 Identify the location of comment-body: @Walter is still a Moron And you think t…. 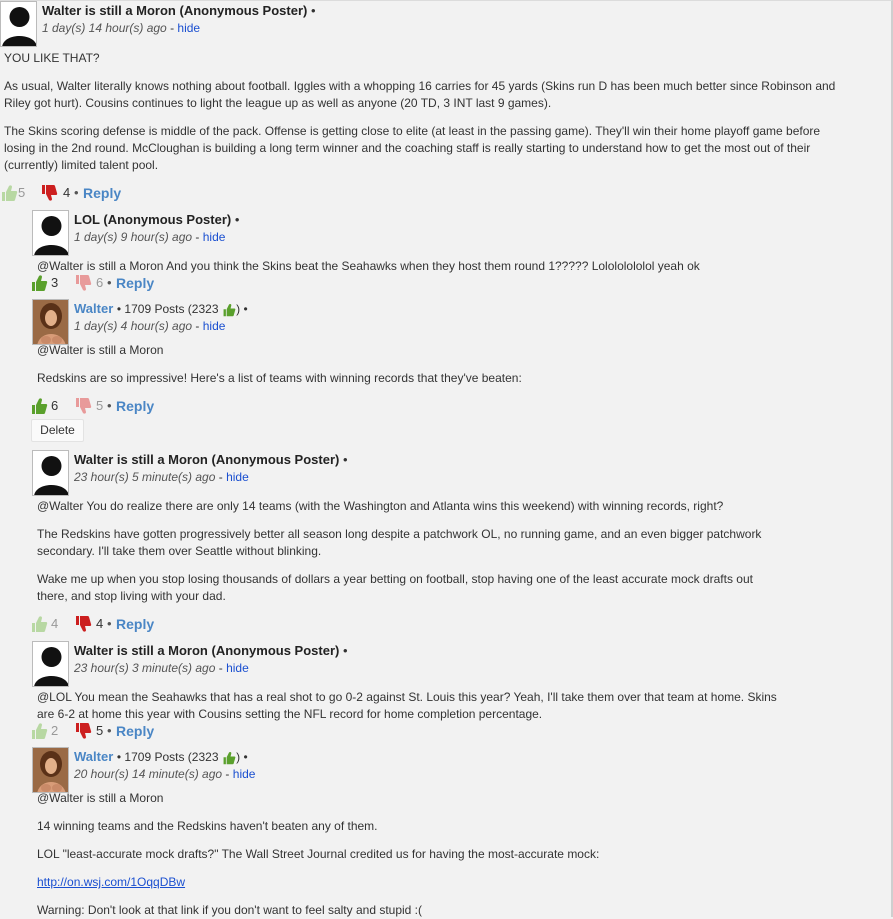
(447, 266).